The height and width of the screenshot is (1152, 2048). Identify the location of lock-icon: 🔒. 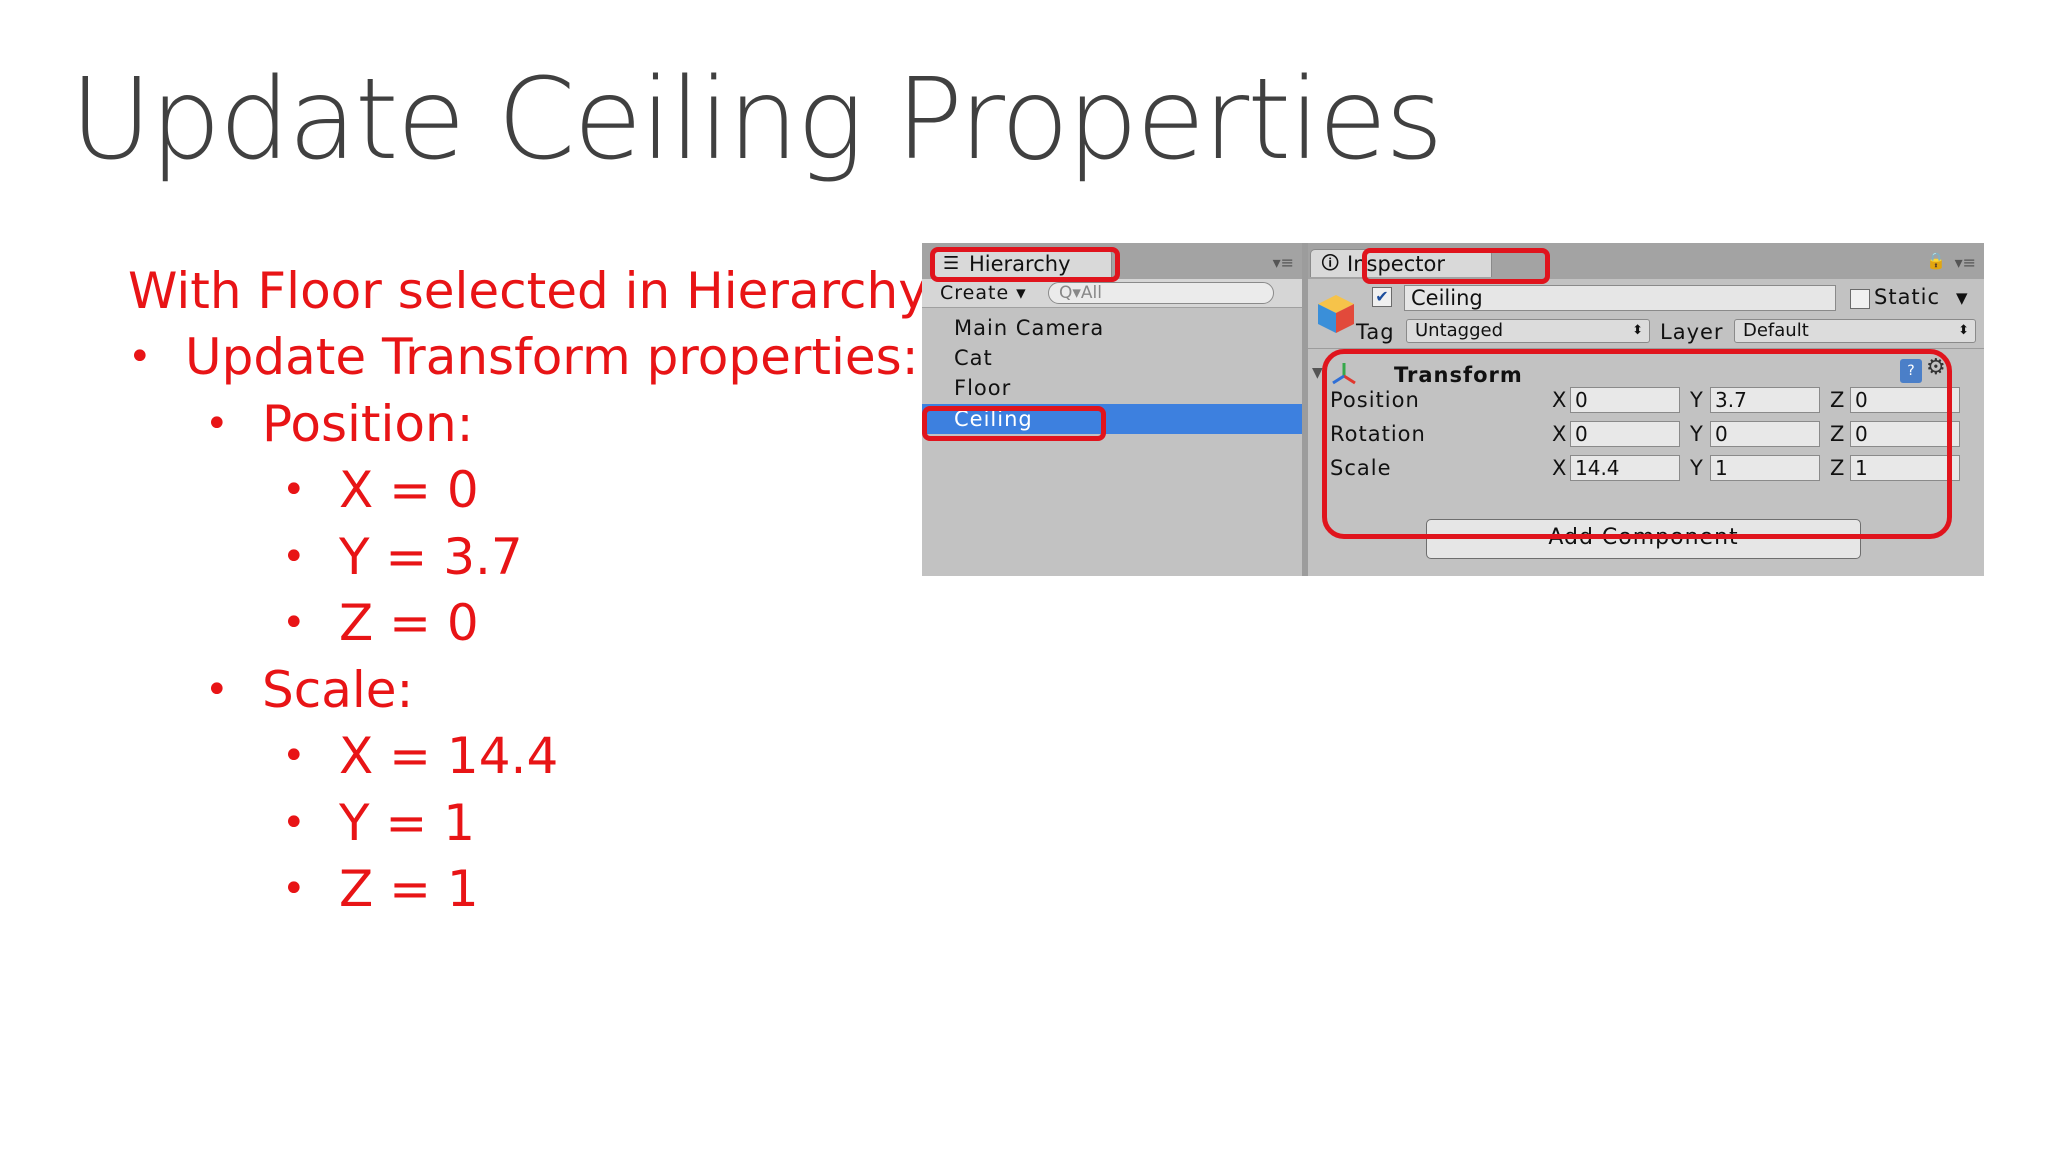
(1936, 260).